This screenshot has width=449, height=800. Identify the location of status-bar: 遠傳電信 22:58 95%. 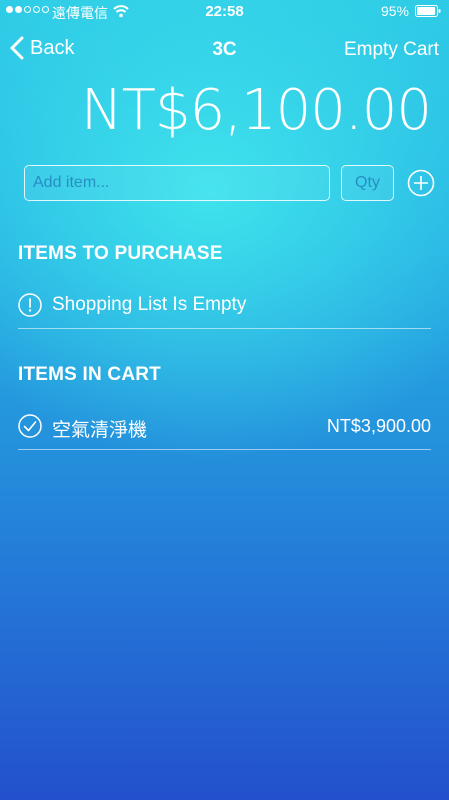
(224, 12).